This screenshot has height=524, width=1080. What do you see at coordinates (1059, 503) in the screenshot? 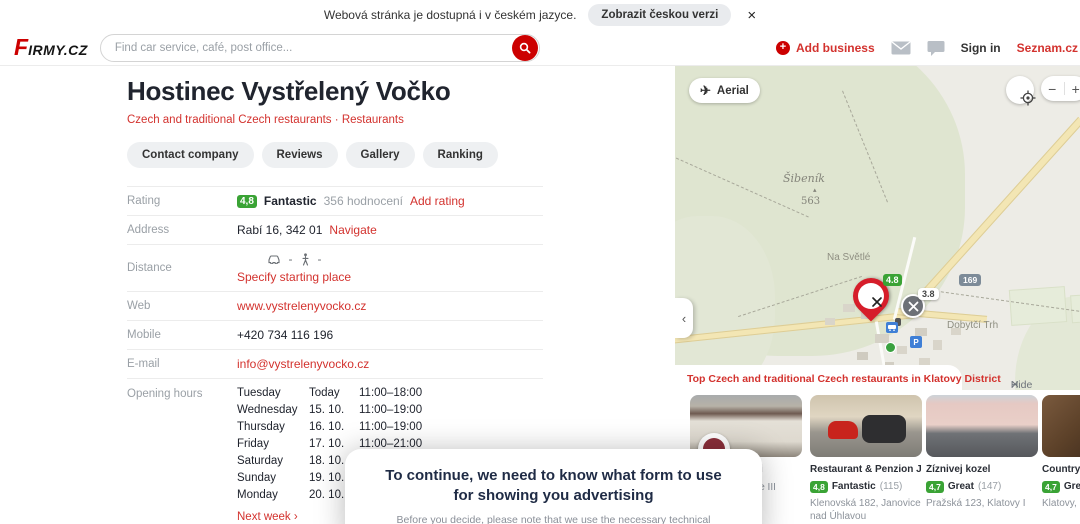
I see `restaurant-address: Klatovy,` at bounding box center [1059, 503].